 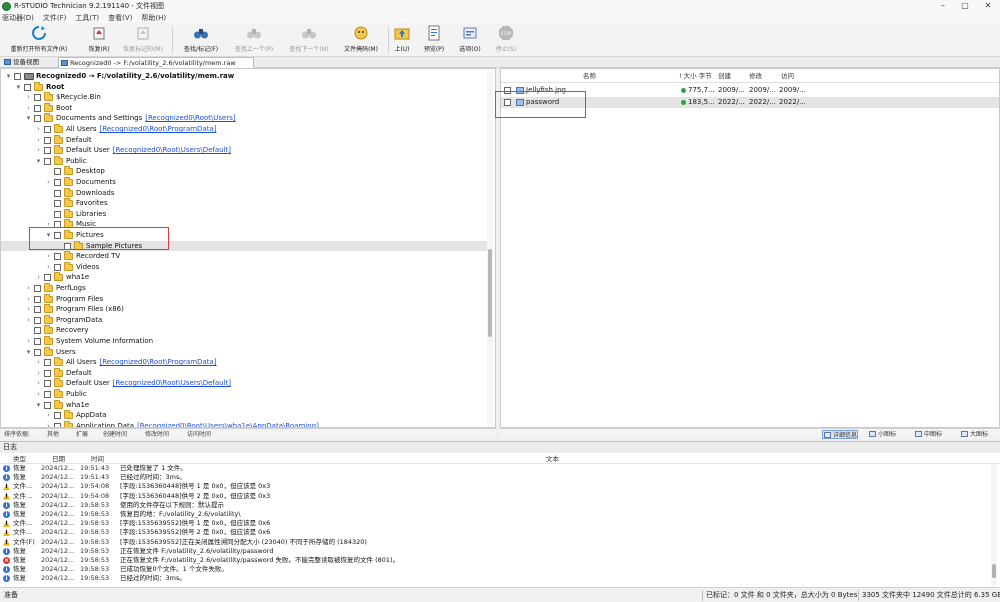 What do you see at coordinates (974, 434) in the screenshot?
I see `view-large-icons-button: 大图标` at bounding box center [974, 434].